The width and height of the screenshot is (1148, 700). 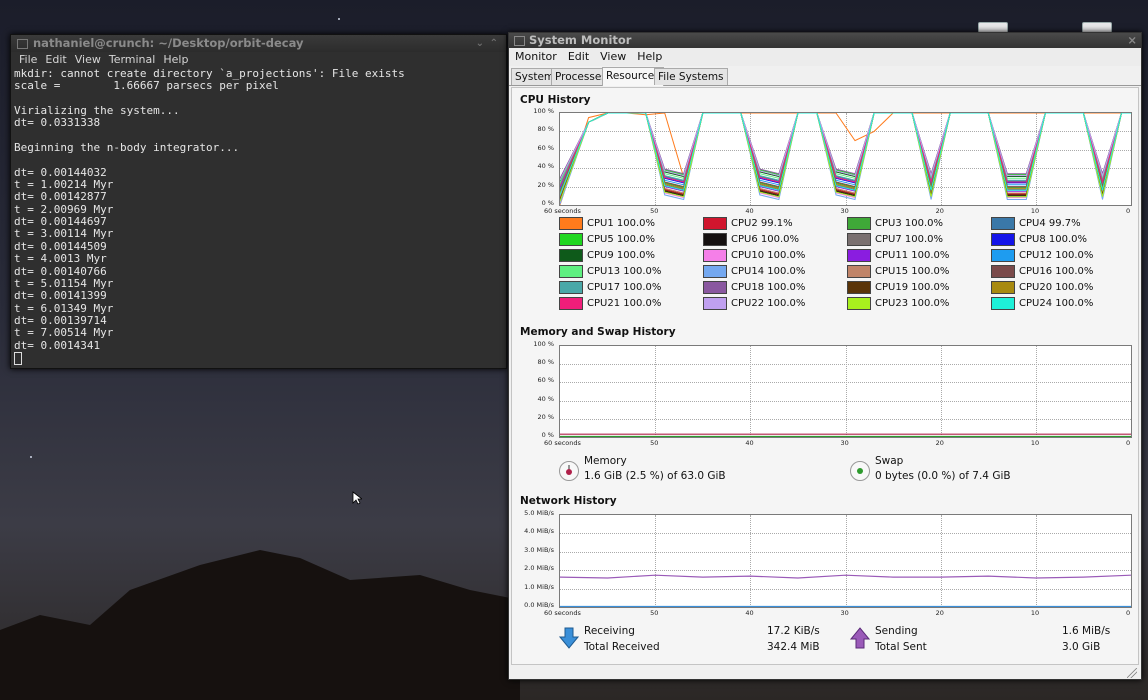 I want to click on total-sent-value: 3.0 GiB, so click(x=1081, y=647).